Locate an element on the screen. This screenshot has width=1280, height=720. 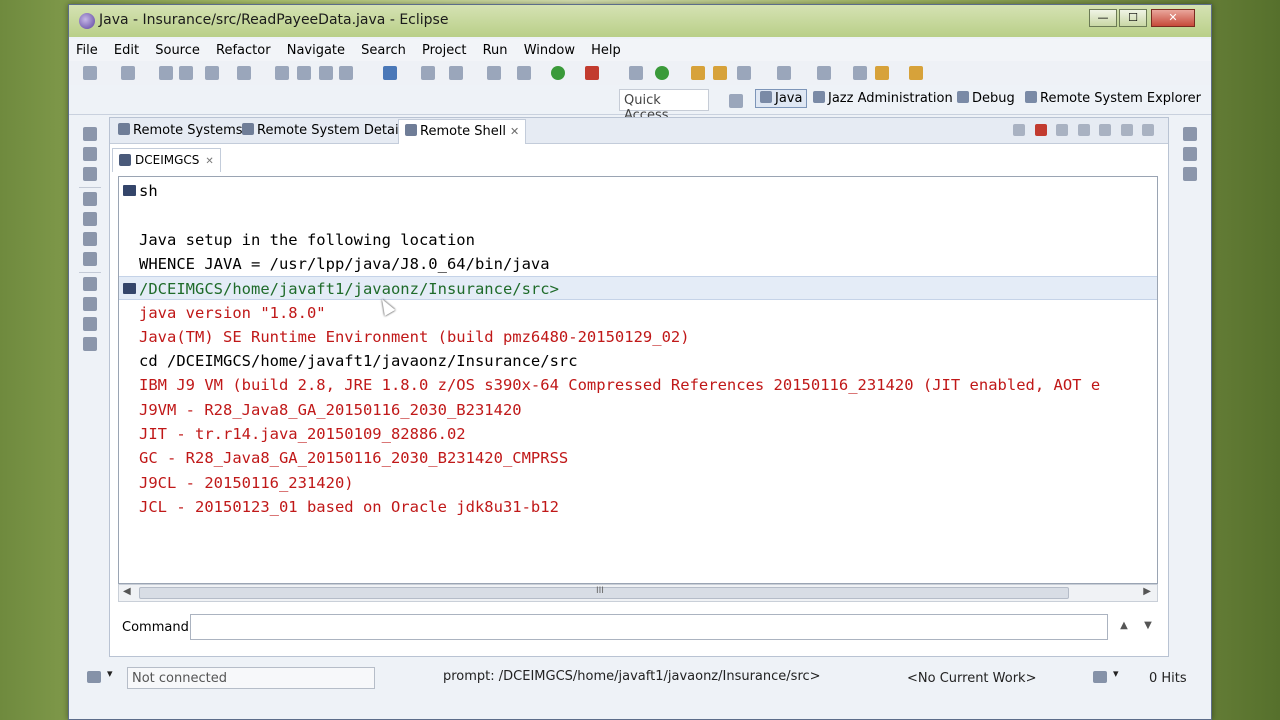
open-perspective-icon is located at coordinates (736, 101).